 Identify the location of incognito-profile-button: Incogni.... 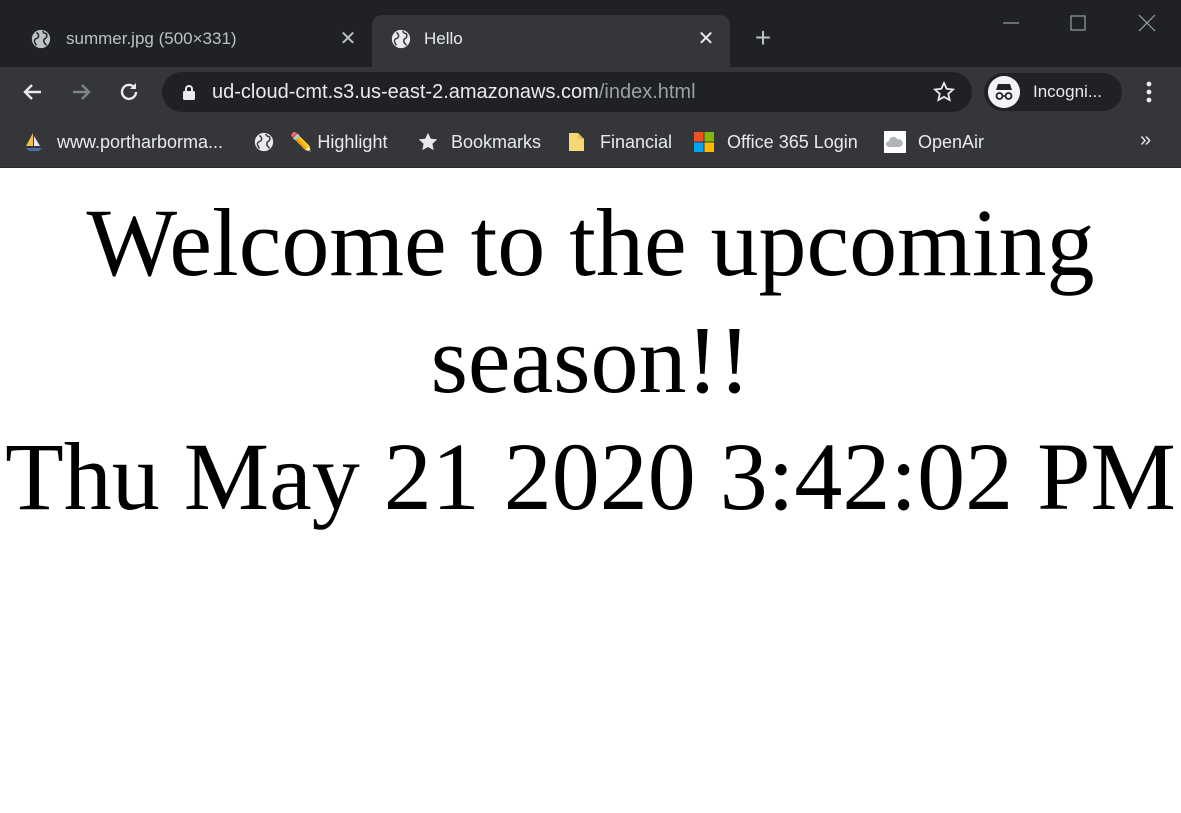
(1053, 92).